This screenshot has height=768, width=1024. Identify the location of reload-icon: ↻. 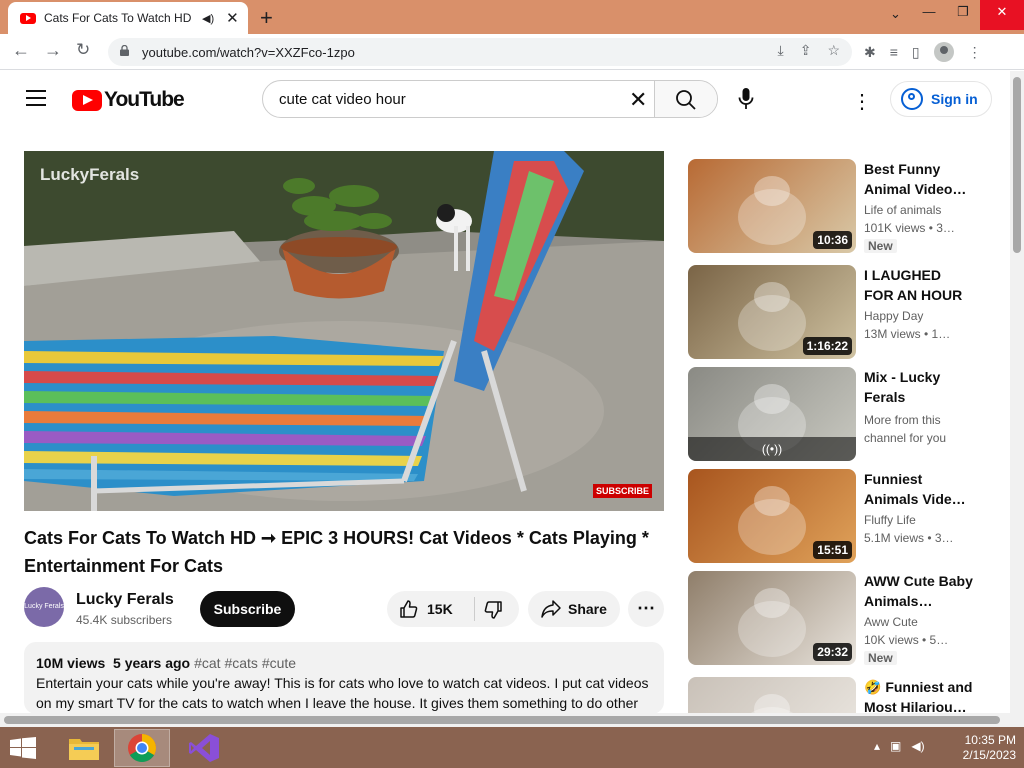
(83, 50).